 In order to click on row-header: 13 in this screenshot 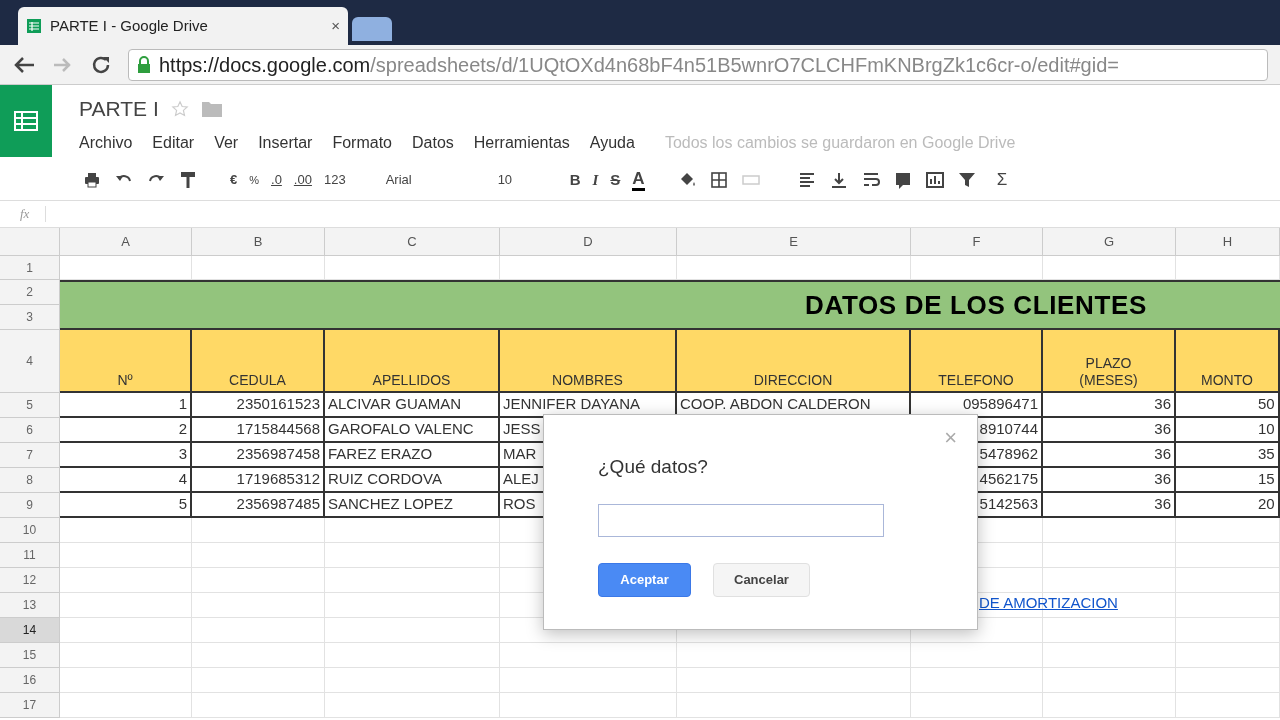, I will do `click(30, 605)`.